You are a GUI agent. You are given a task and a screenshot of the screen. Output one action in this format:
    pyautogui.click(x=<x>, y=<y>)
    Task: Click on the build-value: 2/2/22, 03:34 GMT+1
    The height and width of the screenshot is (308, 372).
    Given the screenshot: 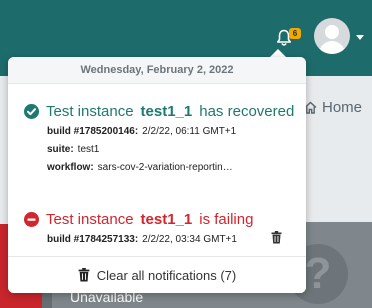 What is the action you would take?
    pyautogui.click(x=189, y=239)
    